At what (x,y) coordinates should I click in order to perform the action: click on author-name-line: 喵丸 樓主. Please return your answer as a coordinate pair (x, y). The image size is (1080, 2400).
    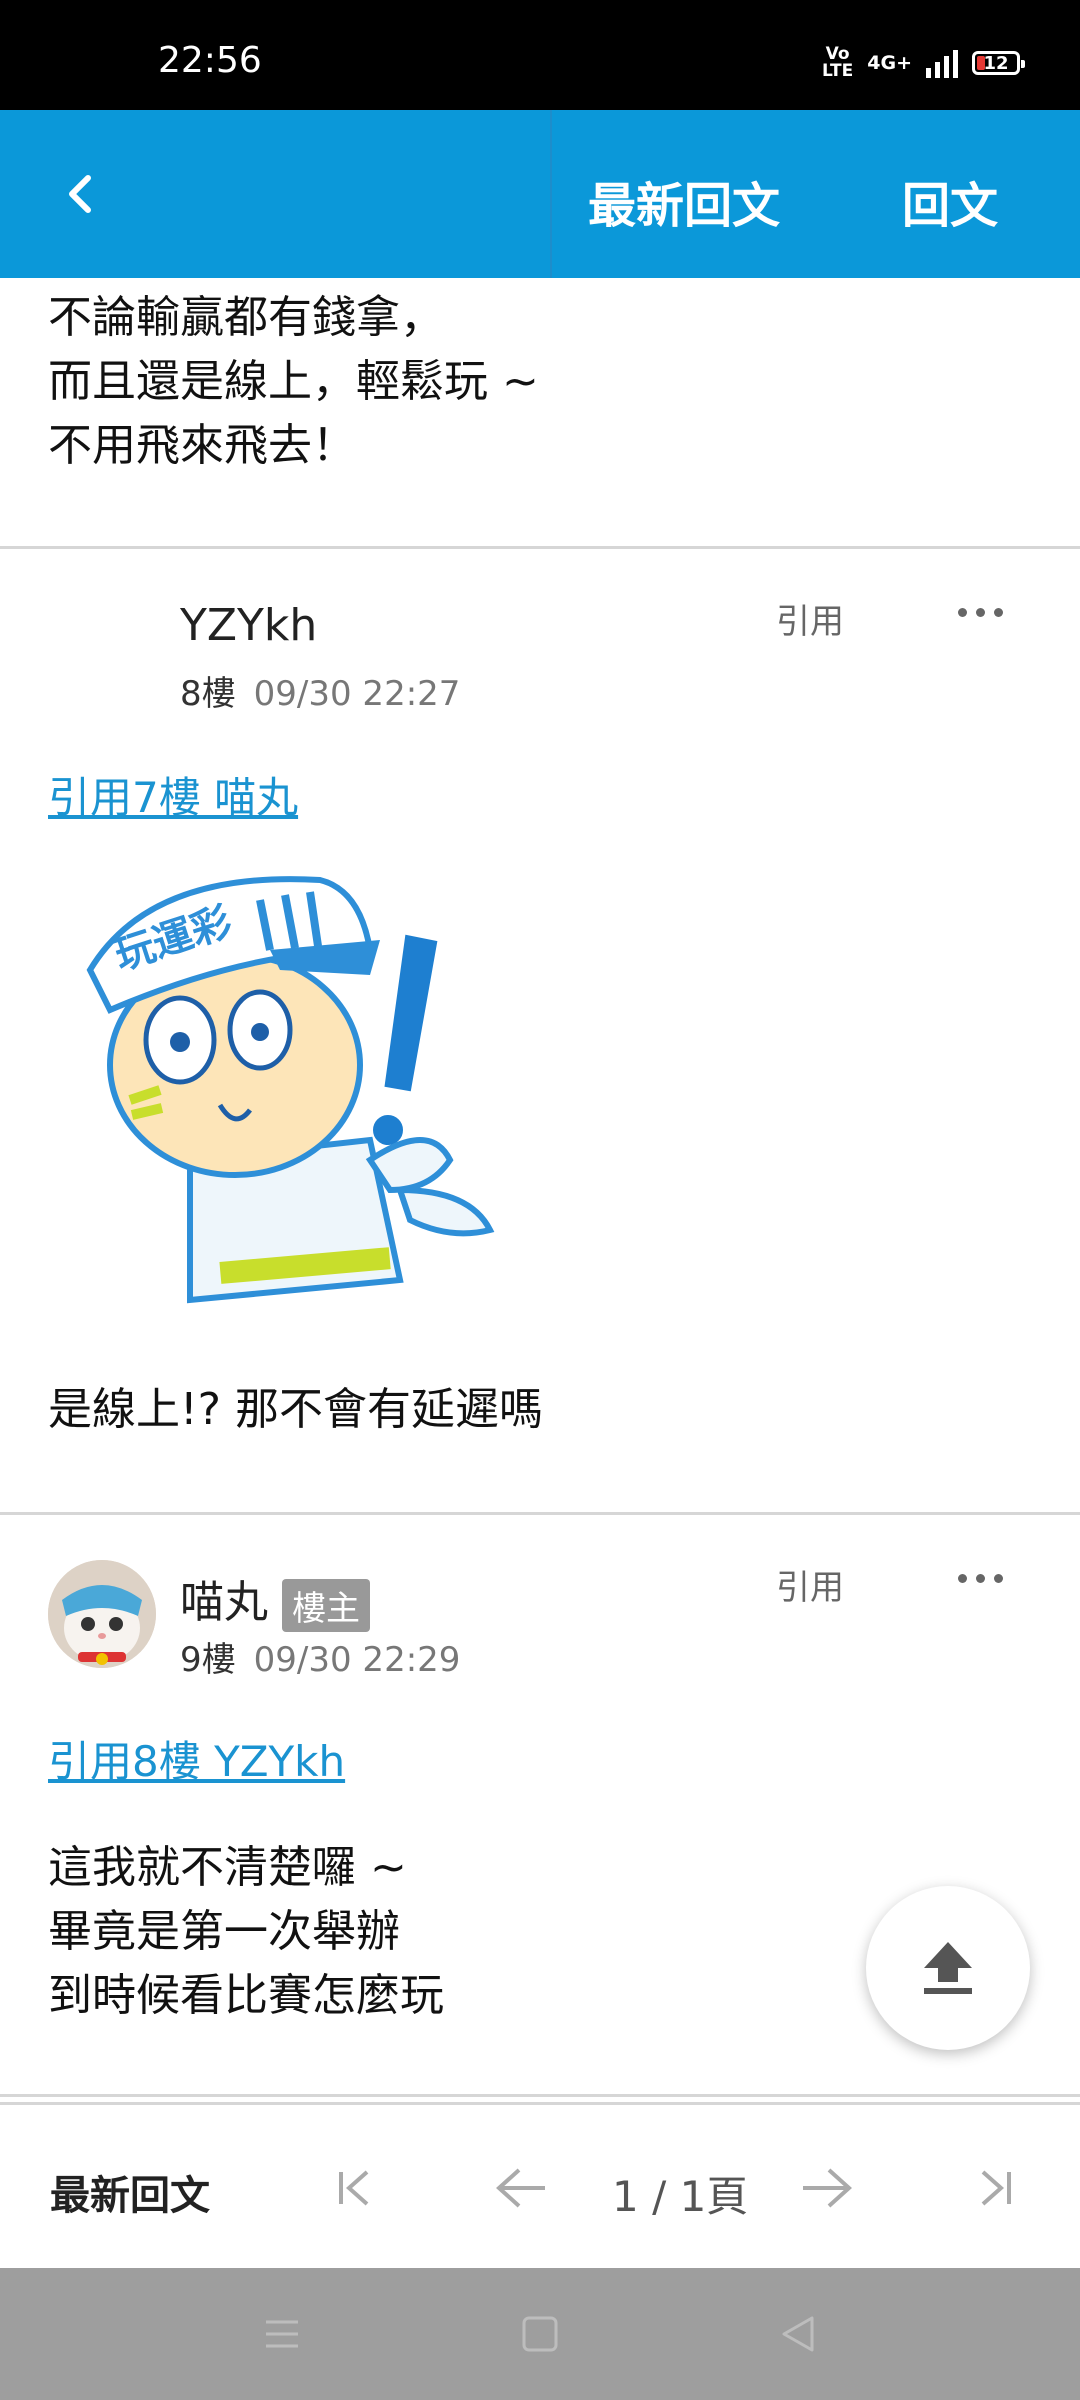
    Looking at the image, I should click on (275, 1599).